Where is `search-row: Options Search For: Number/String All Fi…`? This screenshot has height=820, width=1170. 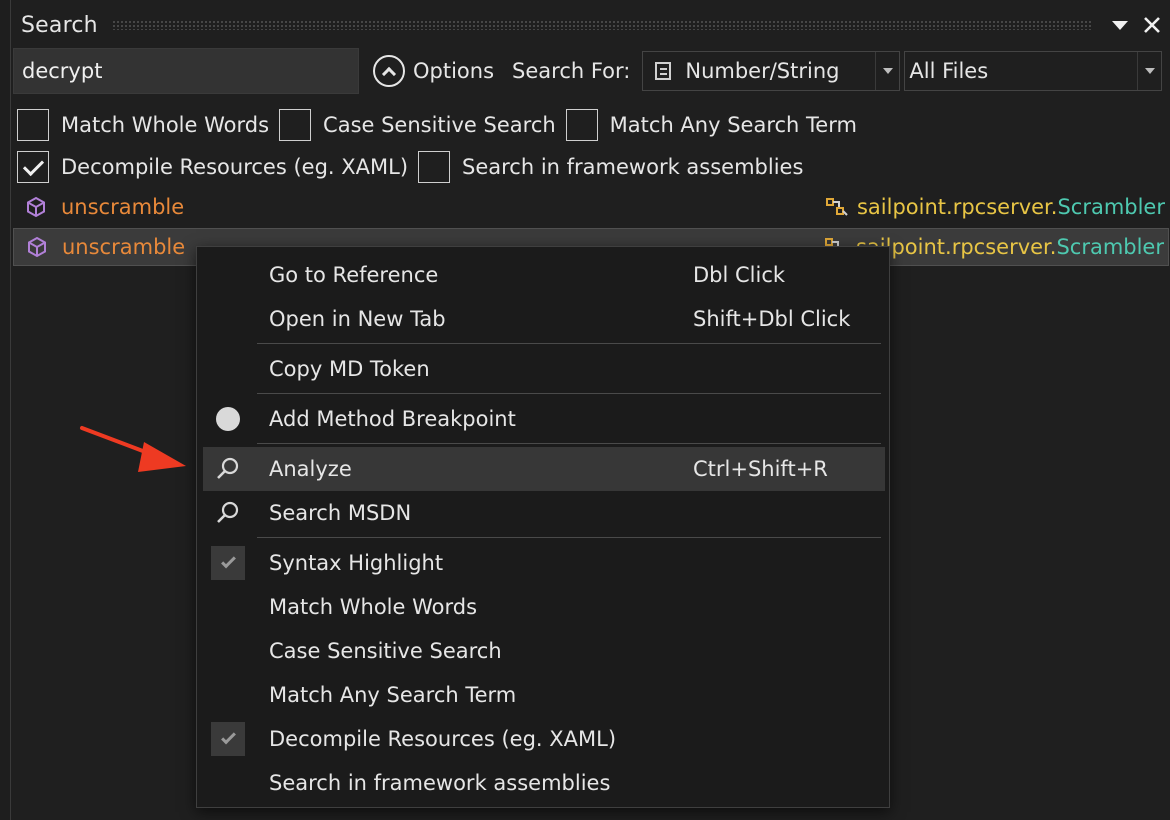 search-row: Options Search For: Number/String All Fi… is located at coordinates (591, 71).